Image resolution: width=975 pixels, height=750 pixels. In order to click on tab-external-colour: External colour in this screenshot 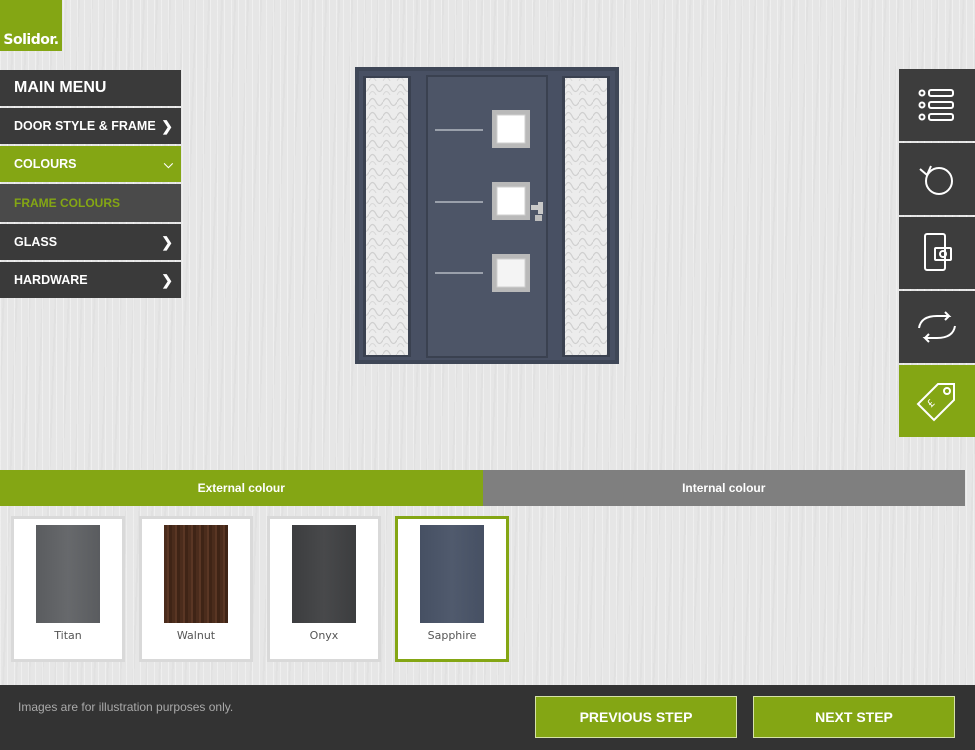, I will do `click(241, 488)`.